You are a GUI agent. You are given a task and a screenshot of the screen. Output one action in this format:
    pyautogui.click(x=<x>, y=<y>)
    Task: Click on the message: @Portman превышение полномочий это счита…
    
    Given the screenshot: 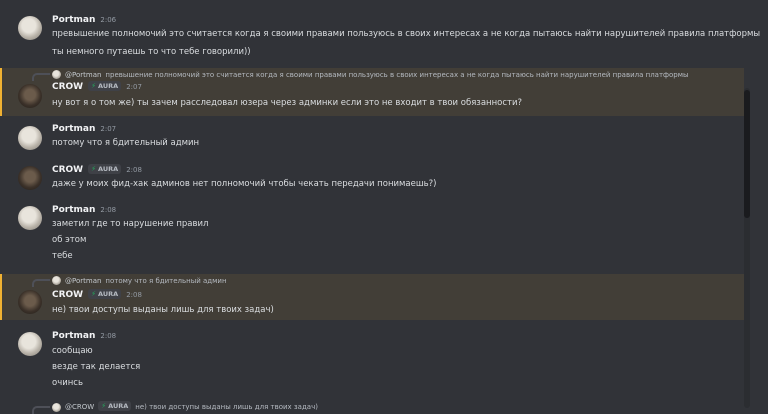 What is the action you would take?
    pyautogui.click(x=372, y=92)
    